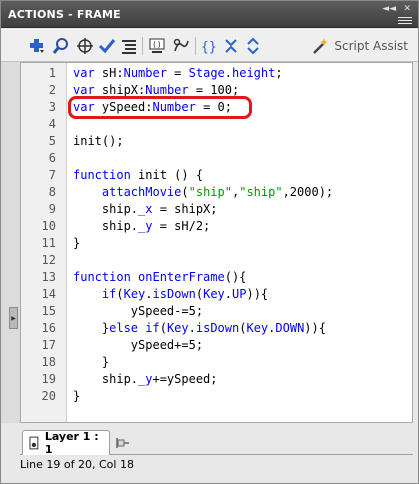 This screenshot has width=419, height=484. What do you see at coordinates (52, 141) in the screenshot?
I see `line-number: 5` at bounding box center [52, 141].